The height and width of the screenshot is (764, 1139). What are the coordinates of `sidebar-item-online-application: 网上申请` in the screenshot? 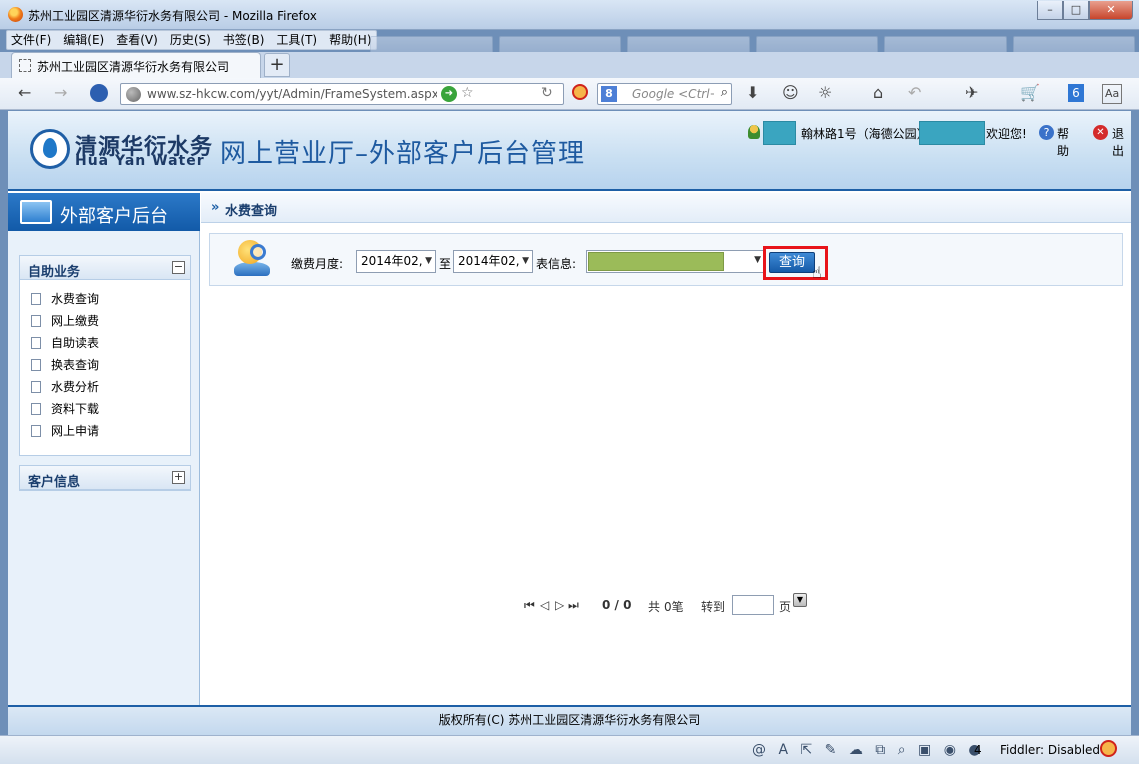 It's located at (105, 431).